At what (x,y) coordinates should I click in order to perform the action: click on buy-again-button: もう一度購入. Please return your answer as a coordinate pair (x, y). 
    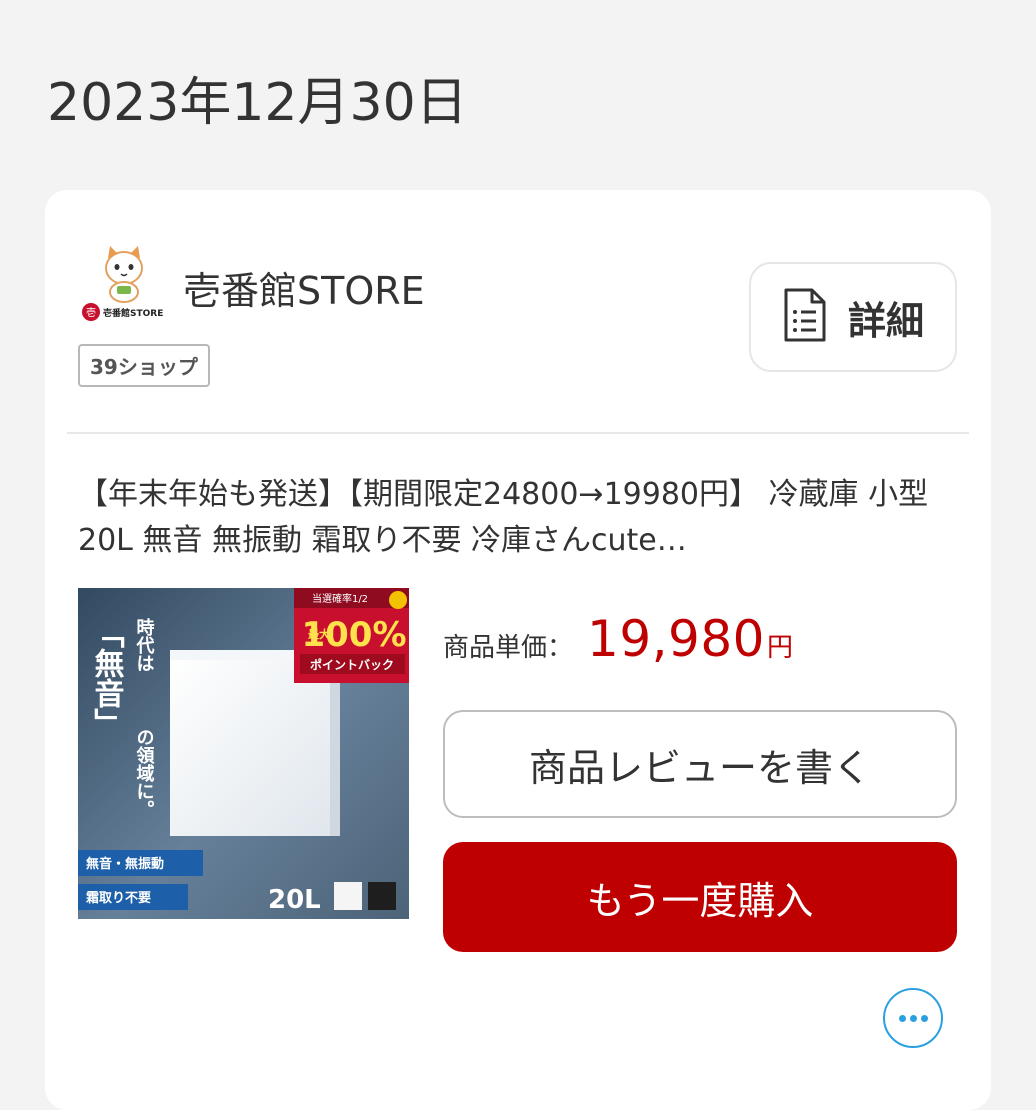
    Looking at the image, I should click on (700, 897).